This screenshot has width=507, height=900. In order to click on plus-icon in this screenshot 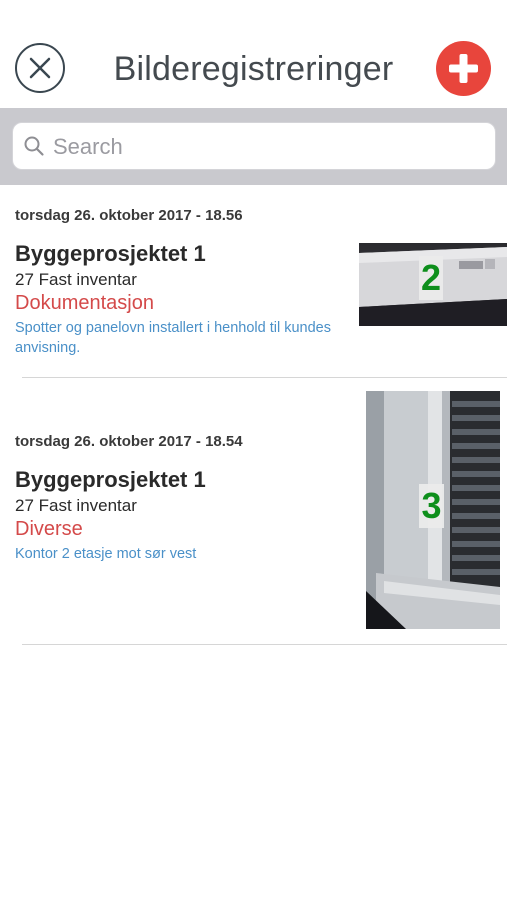, I will do `click(463, 68)`.